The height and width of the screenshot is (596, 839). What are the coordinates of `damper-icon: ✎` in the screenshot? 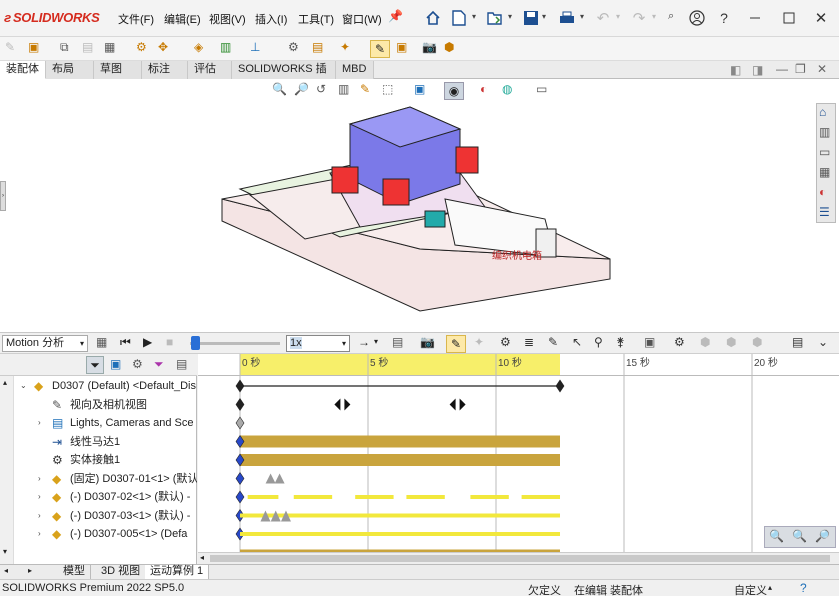 It's located at (553, 342).